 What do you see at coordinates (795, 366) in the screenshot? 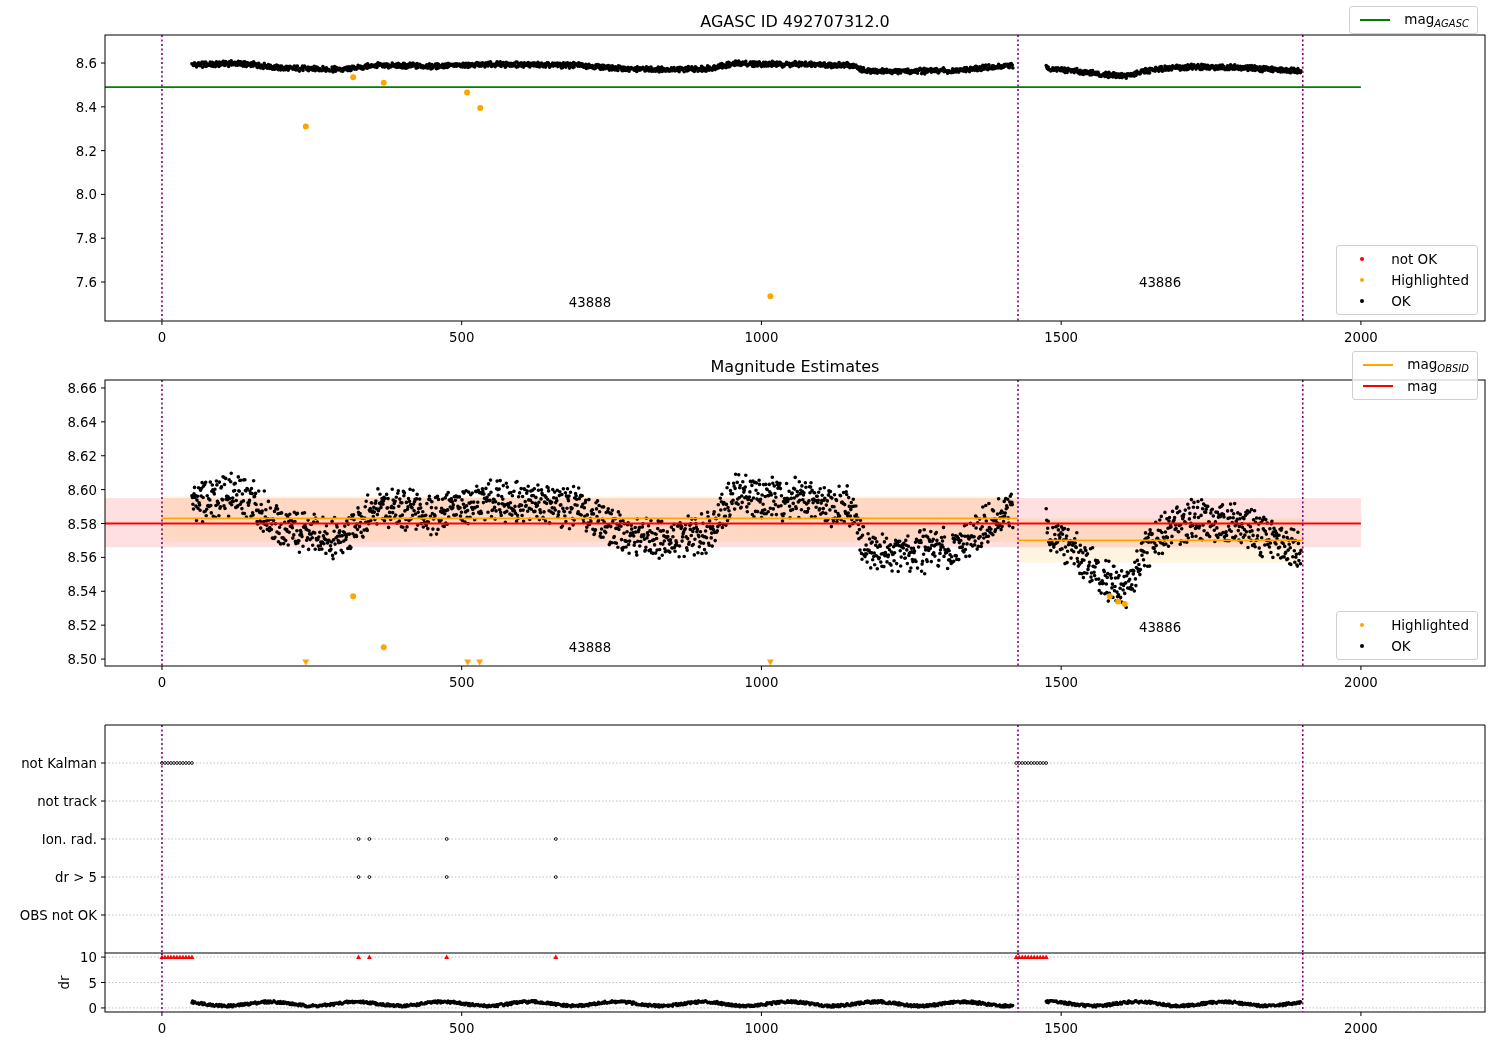
I see `chart-title: Magnitude Estimates` at bounding box center [795, 366].